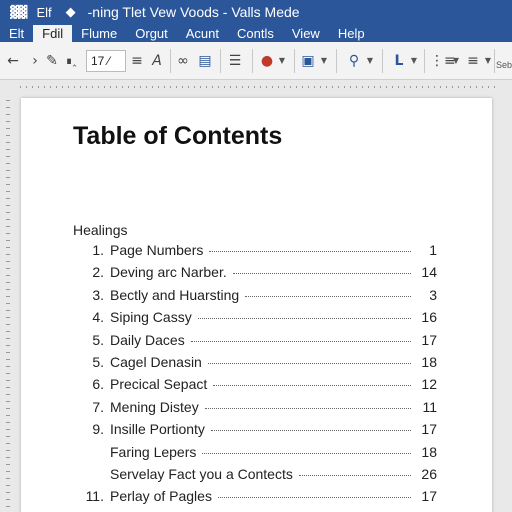 Image resolution: width=512 pixels, height=512 pixels. Describe the element at coordinates (267, 61) in the screenshot. I see `record-icon: ●` at that location.